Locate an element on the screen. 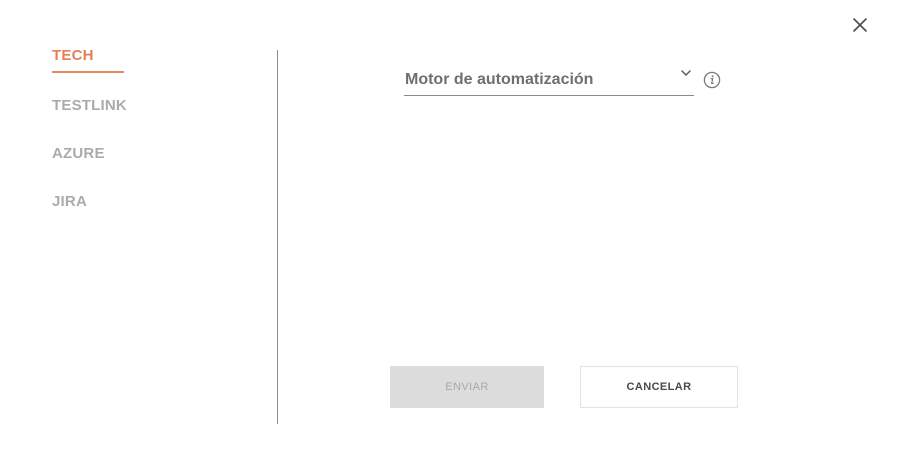 Image resolution: width=903 pixels, height=452 pixels. tab-azure-label: AZURE is located at coordinates (78, 153).